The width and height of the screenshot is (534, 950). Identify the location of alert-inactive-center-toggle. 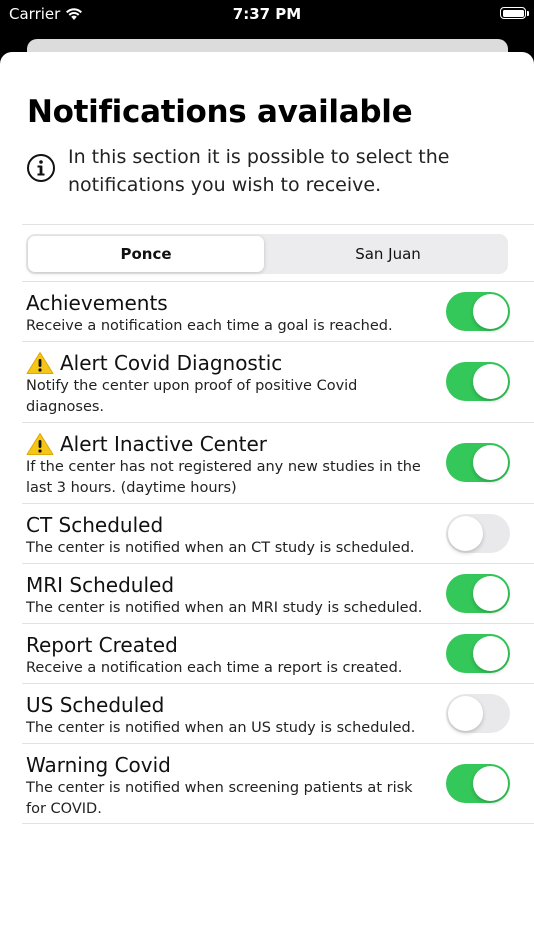
(478, 462).